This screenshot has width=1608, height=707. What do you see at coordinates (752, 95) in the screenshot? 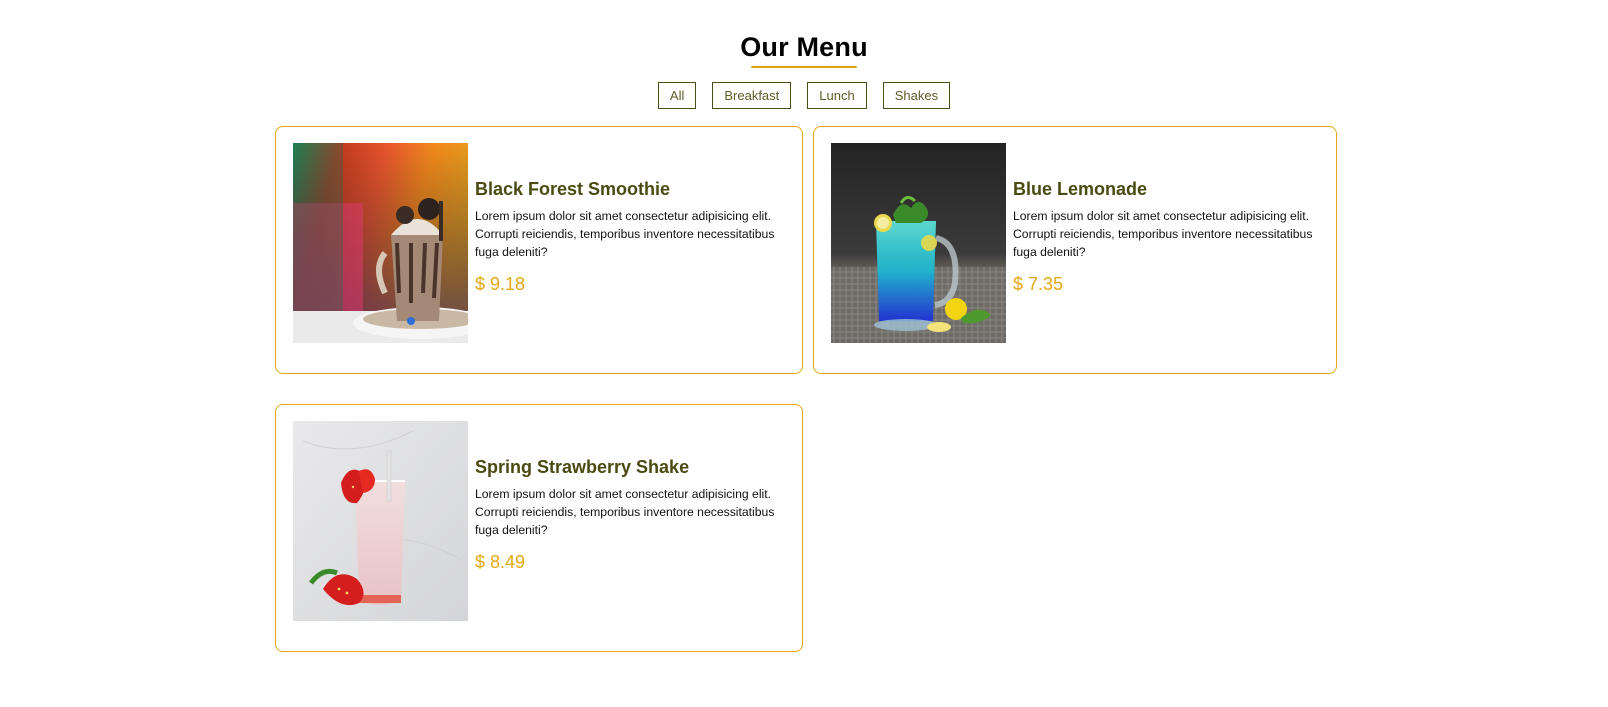
I see `filter-breakfast-button: Breakfast` at bounding box center [752, 95].